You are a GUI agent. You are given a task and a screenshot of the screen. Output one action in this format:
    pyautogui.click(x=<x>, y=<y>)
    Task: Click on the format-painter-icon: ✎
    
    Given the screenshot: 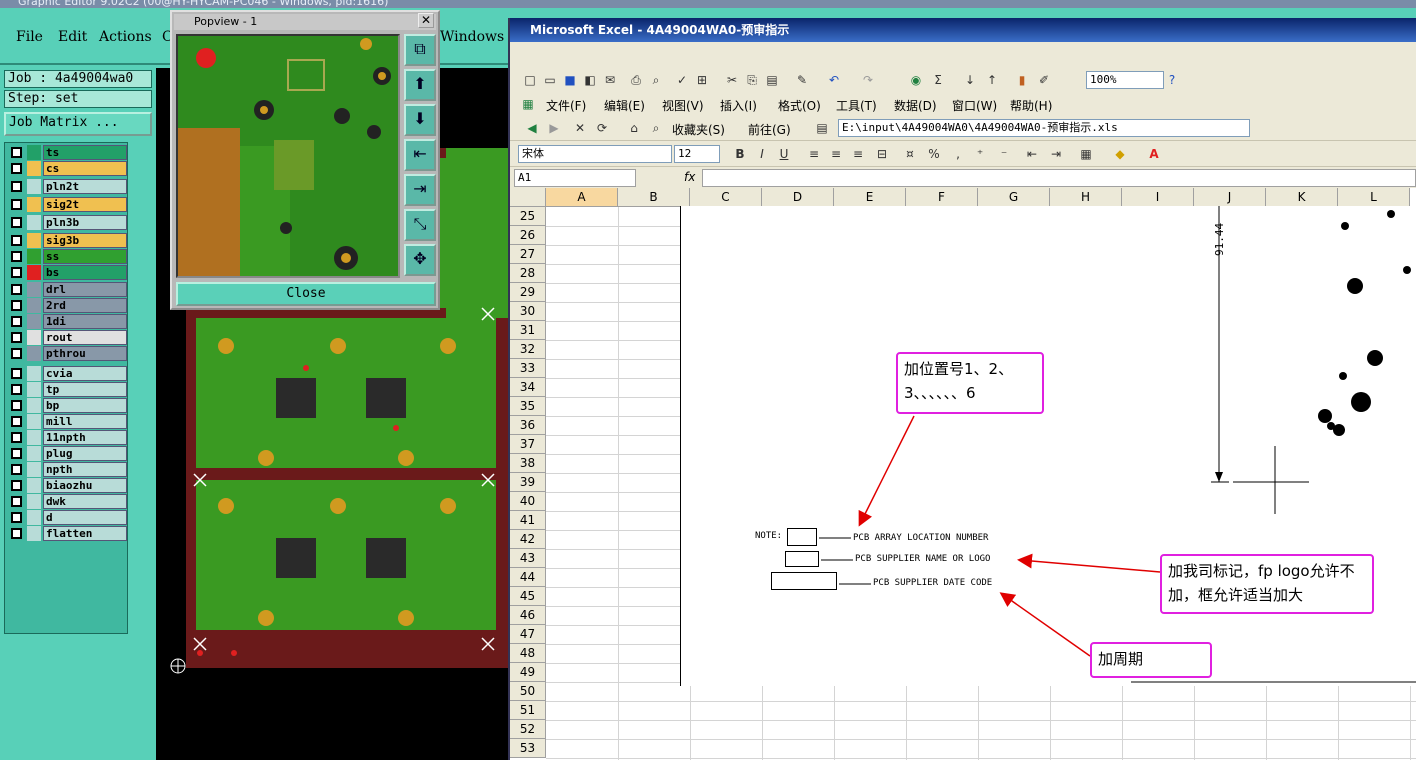 What is the action you would take?
    pyautogui.click(x=802, y=80)
    